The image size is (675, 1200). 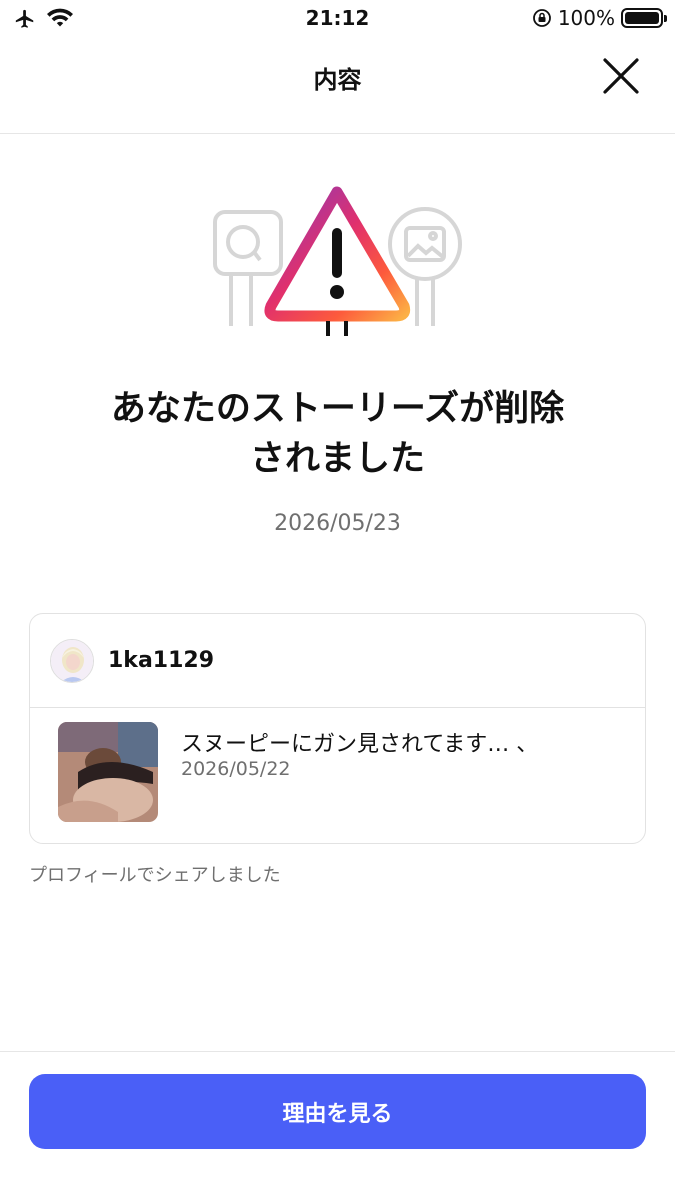 What do you see at coordinates (337, 459) in the screenshot?
I see `removal-title-line-2: されました` at bounding box center [337, 459].